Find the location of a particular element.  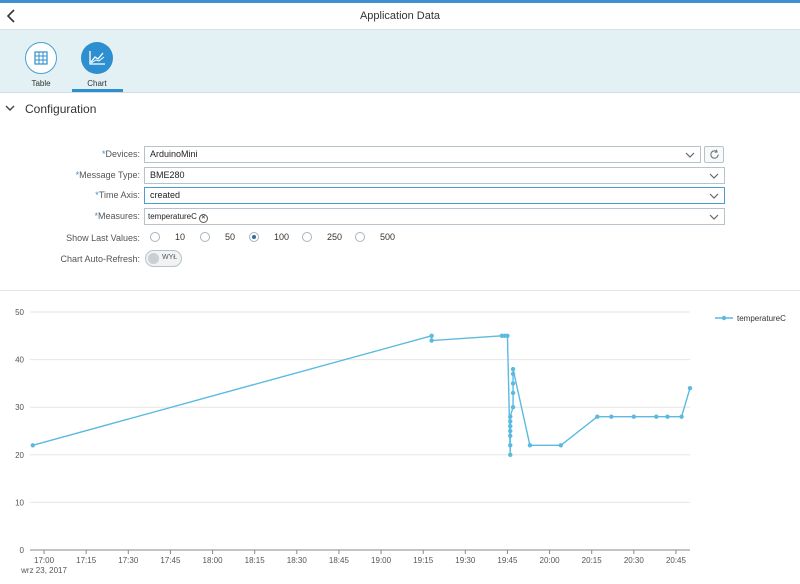

auto-refresh-toggle: WYŁ is located at coordinates (163, 258).